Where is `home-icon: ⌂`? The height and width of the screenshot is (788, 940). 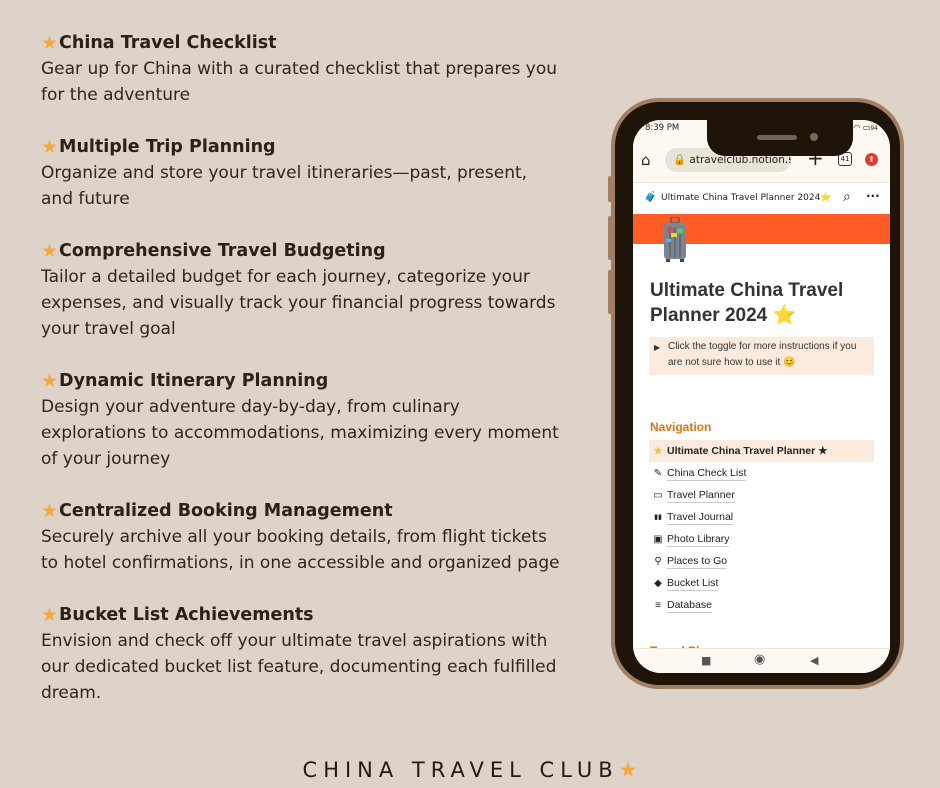 home-icon: ⌂ is located at coordinates (646, 160).